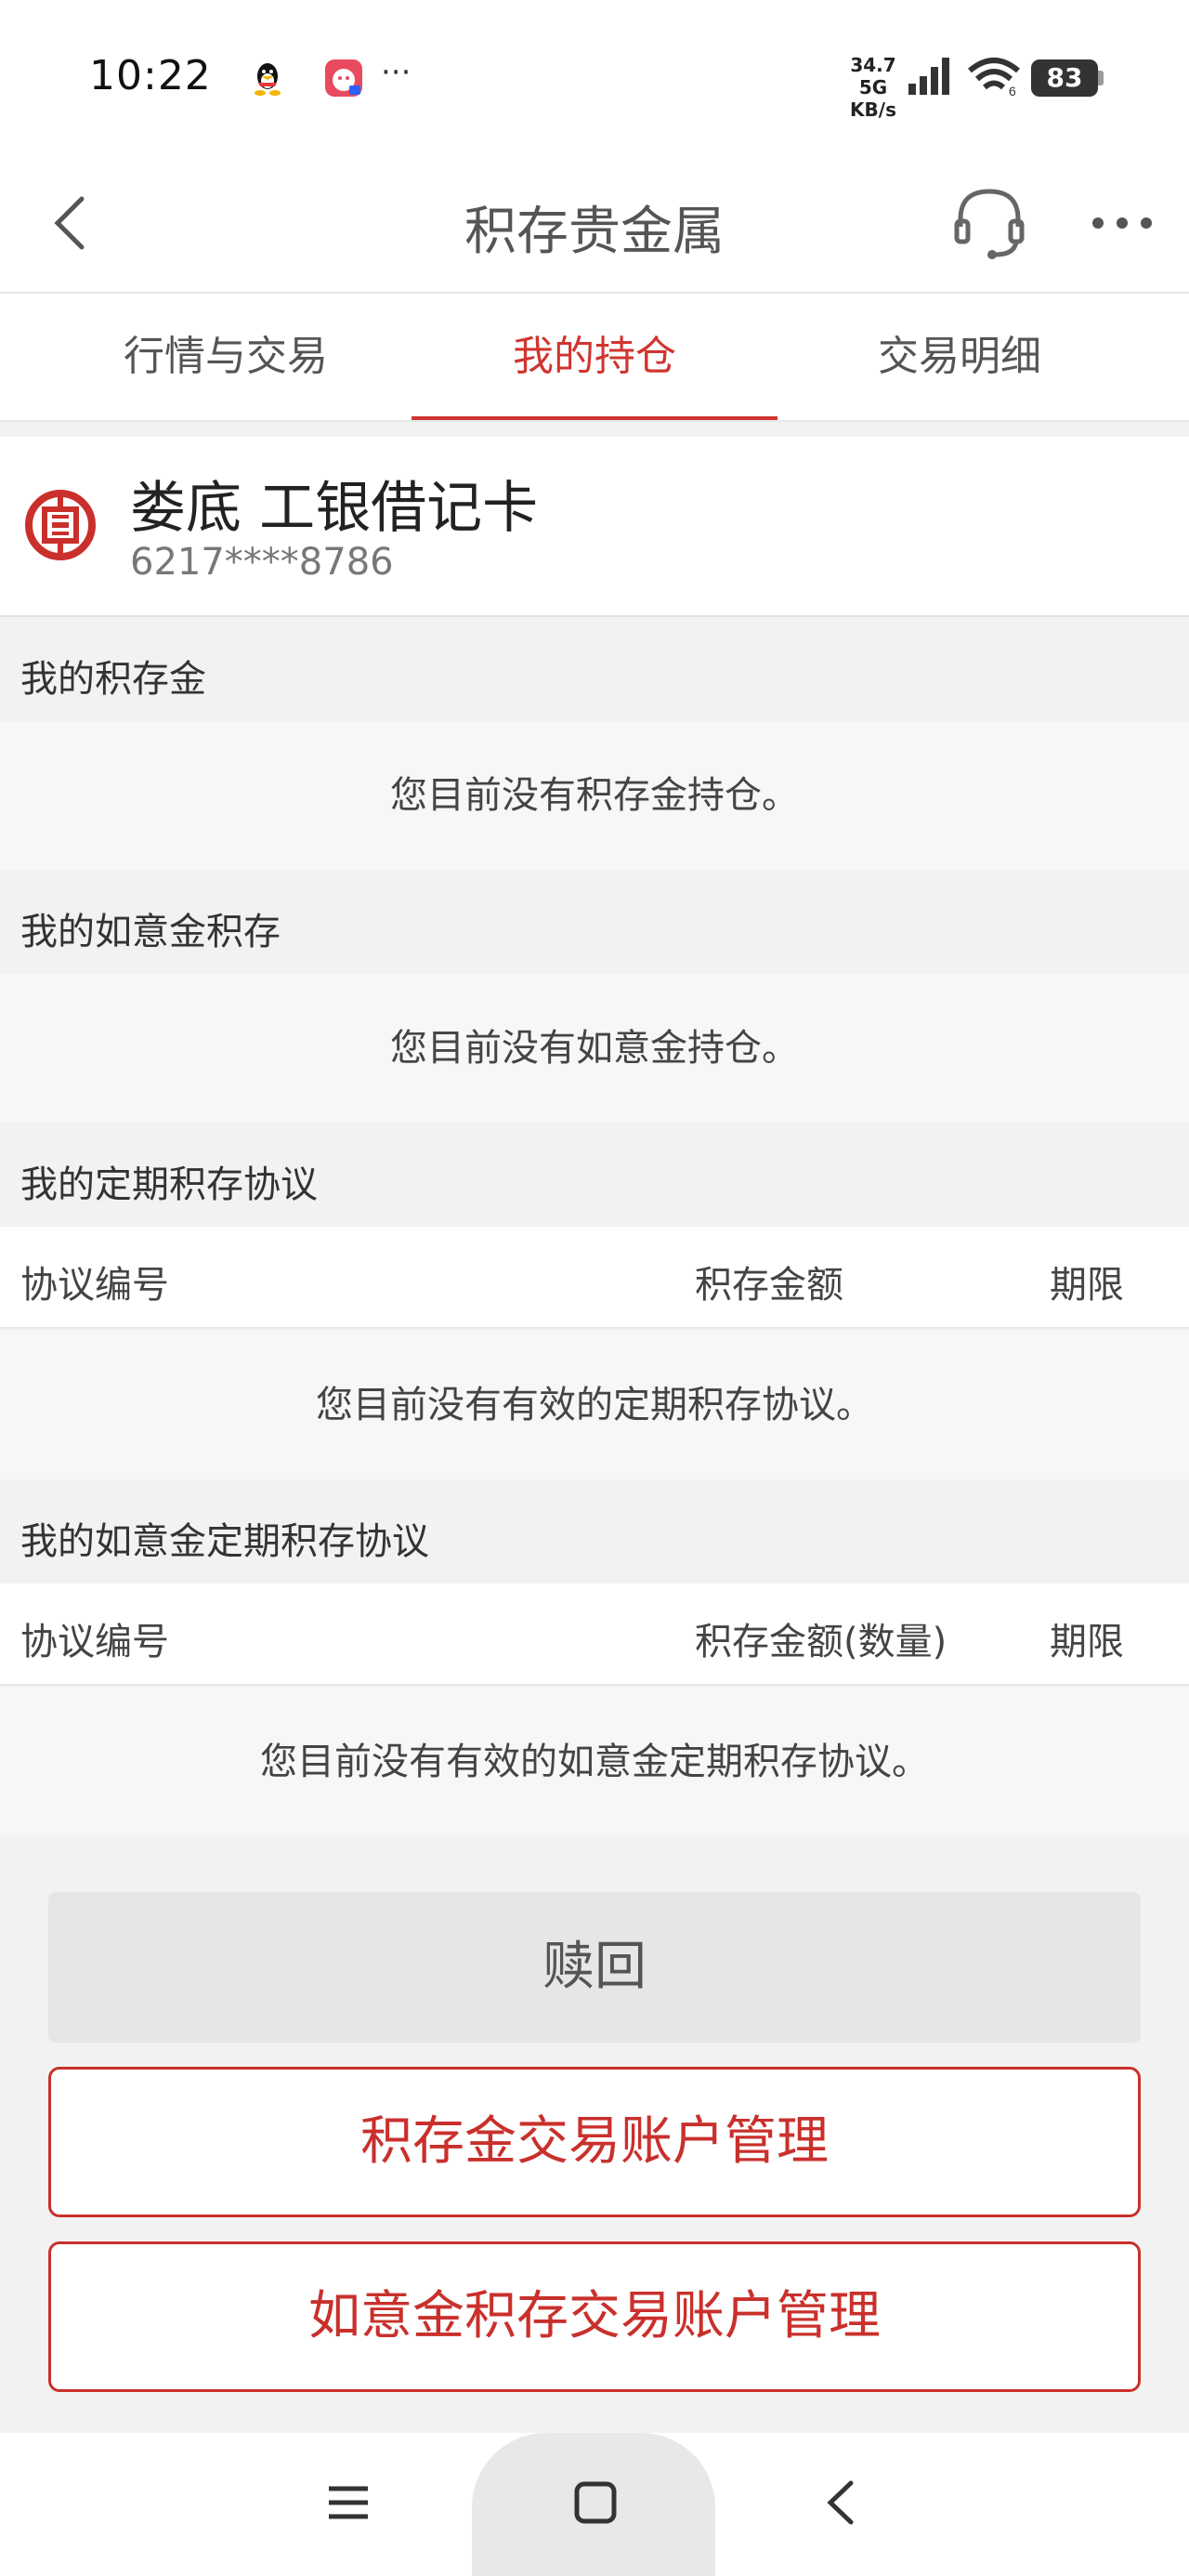  I want to click on column-header-amount-quantity: 积存金额(数量), so click(821, 1642).